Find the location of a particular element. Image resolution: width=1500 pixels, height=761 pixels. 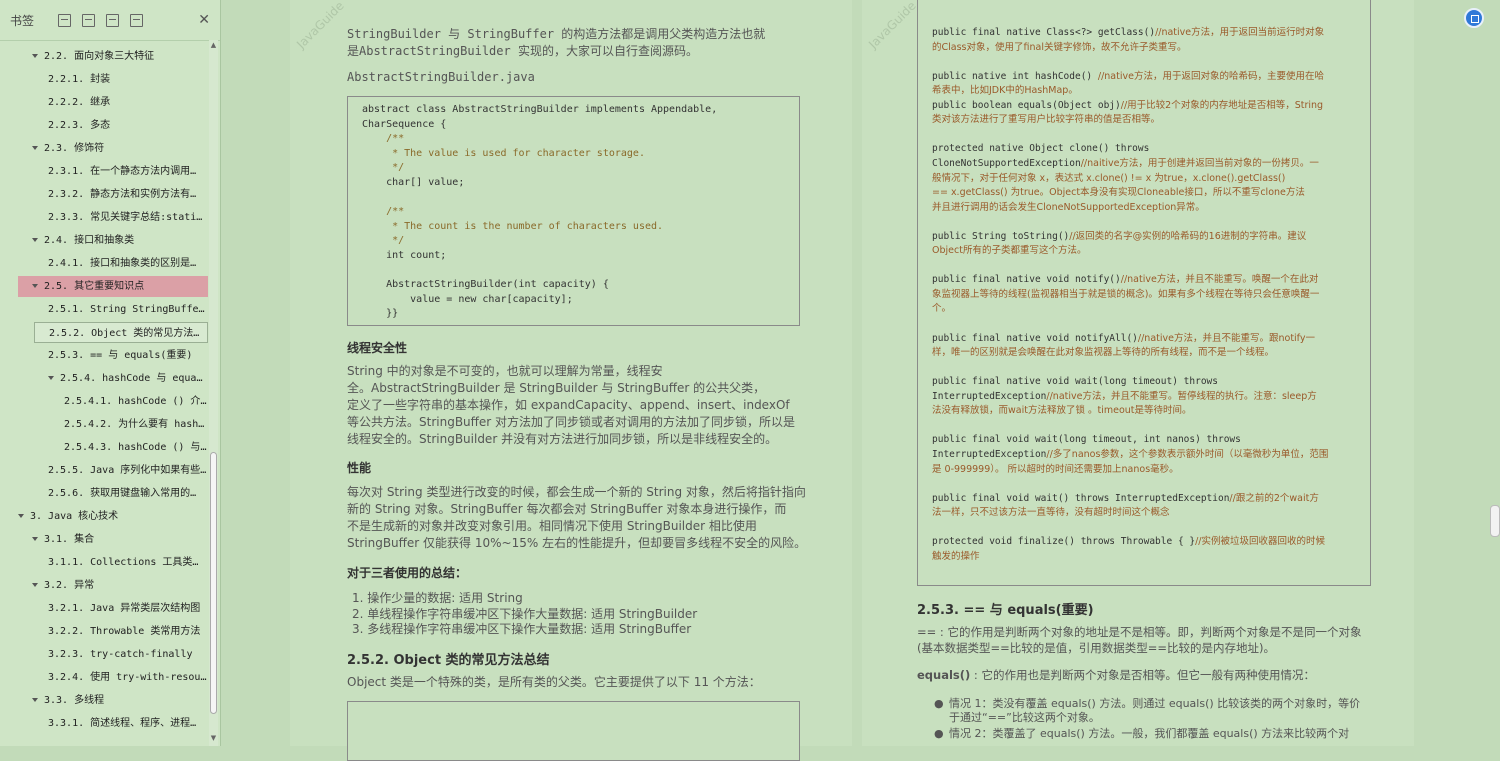

code-line: AbstractStringBuilder(int capacity) { is located at coordinates (485, 285).